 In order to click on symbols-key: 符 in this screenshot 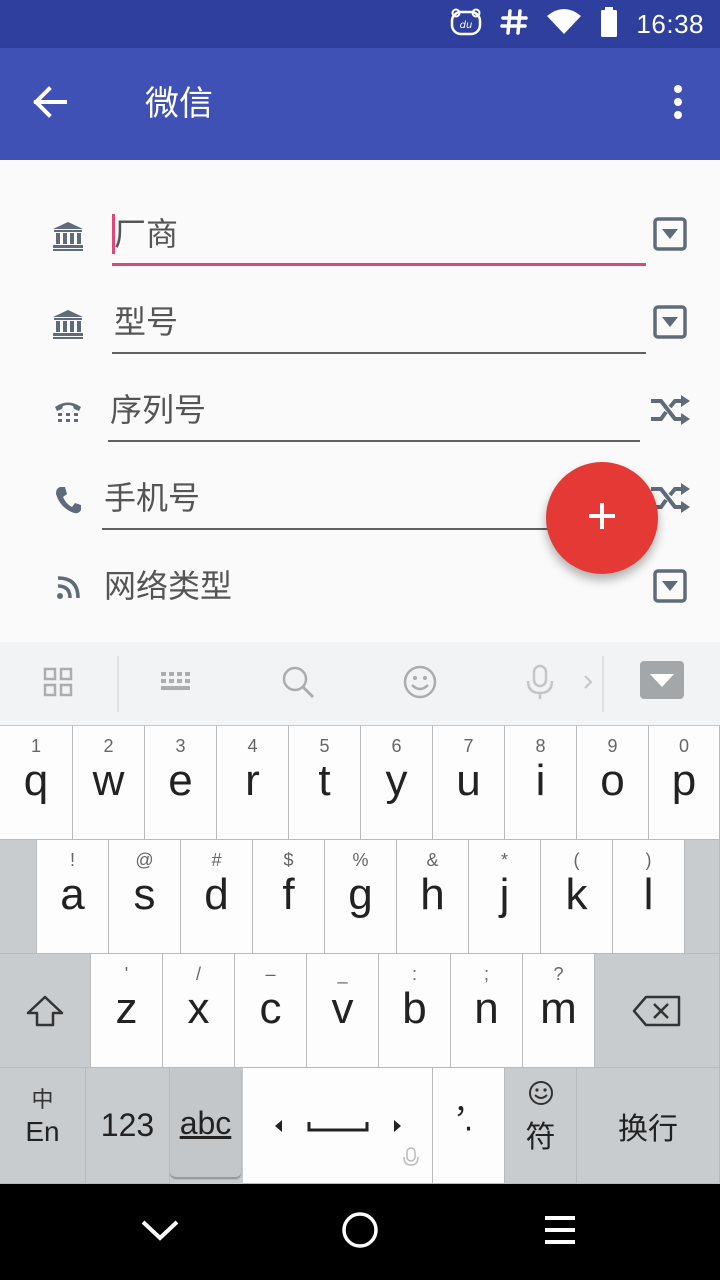, I will do `click(541, 1126)`.